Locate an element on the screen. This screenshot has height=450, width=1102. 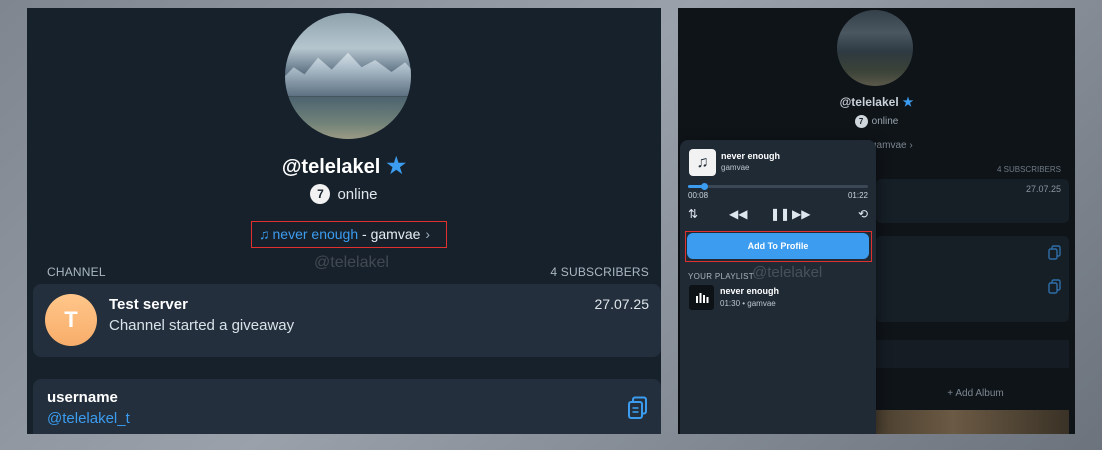
music-track: never enough is located at coordinates (315, 234).